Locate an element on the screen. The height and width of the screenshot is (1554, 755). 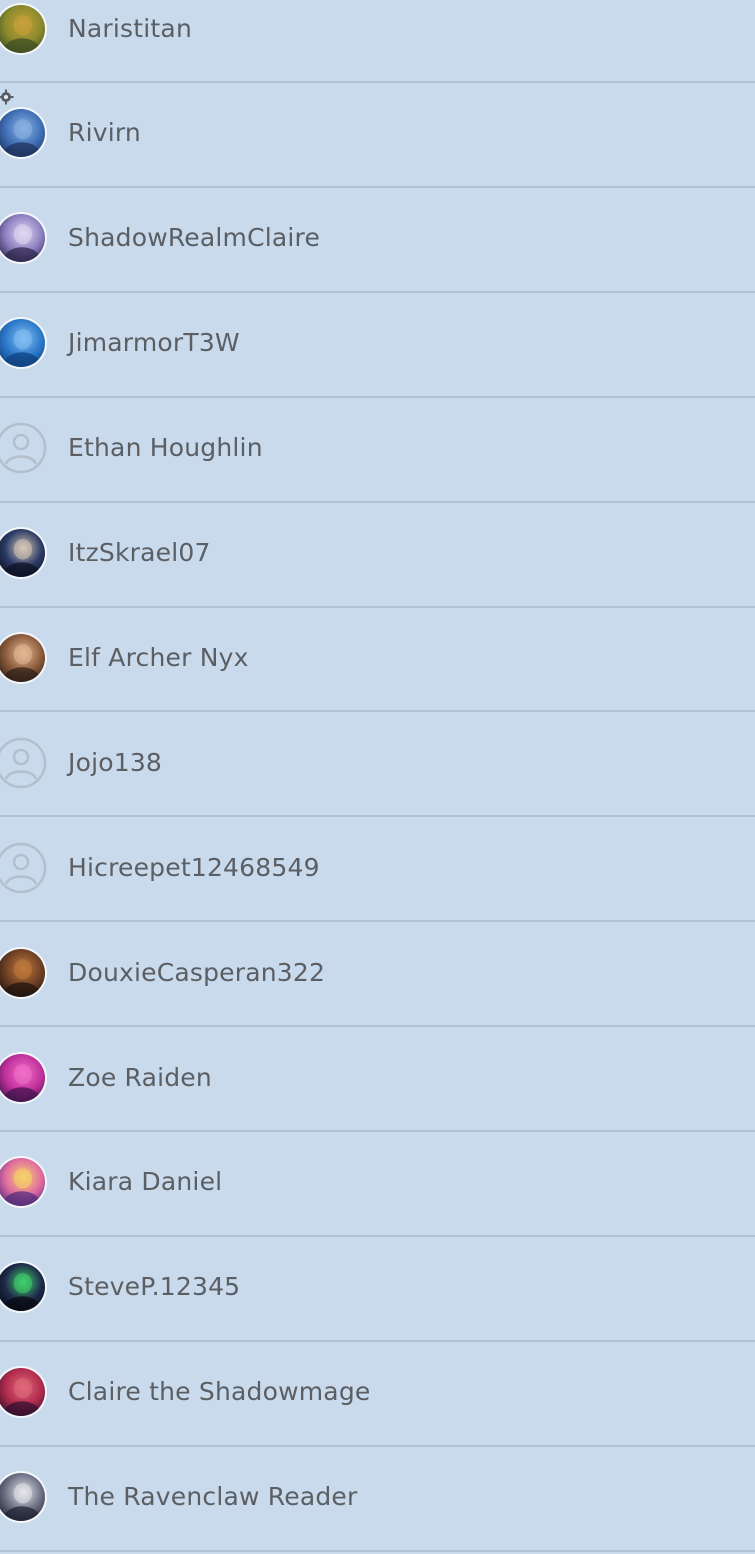
user-list-item: Claire the Shadowmage is located at coordinates (377, 1395).